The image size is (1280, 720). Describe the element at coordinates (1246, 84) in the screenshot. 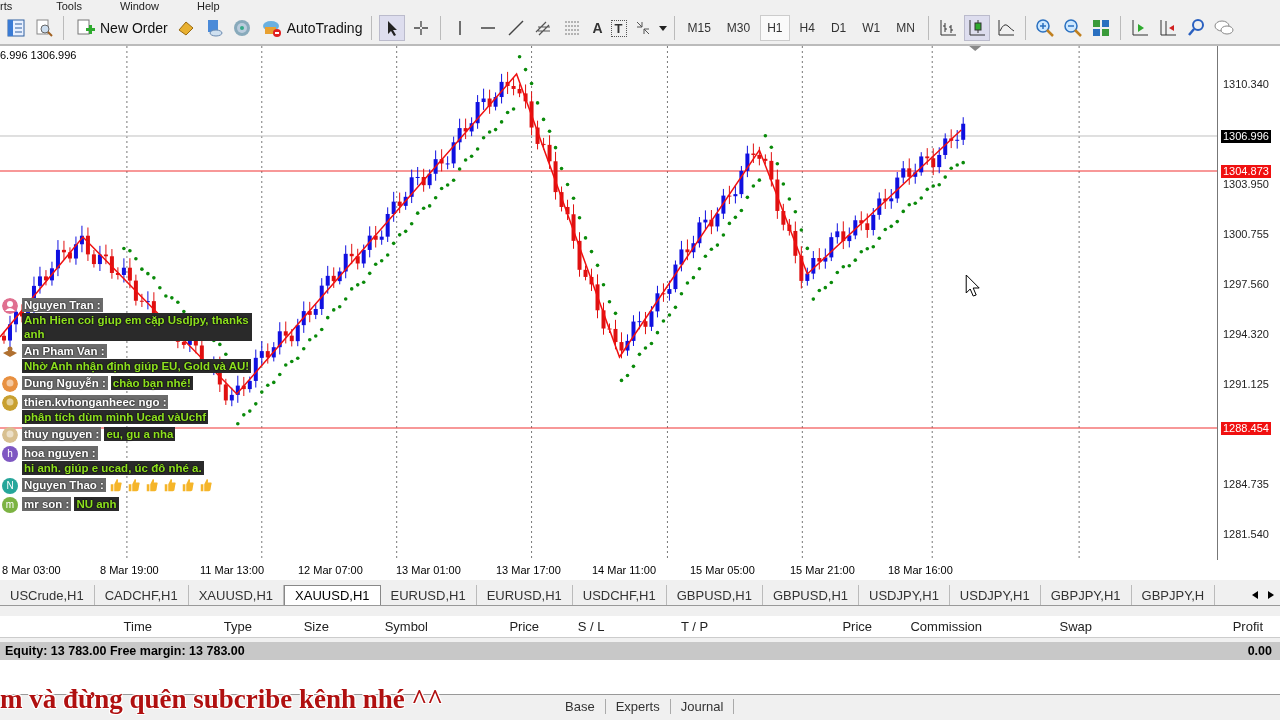

I see `price-label: 1310.340` at that location.